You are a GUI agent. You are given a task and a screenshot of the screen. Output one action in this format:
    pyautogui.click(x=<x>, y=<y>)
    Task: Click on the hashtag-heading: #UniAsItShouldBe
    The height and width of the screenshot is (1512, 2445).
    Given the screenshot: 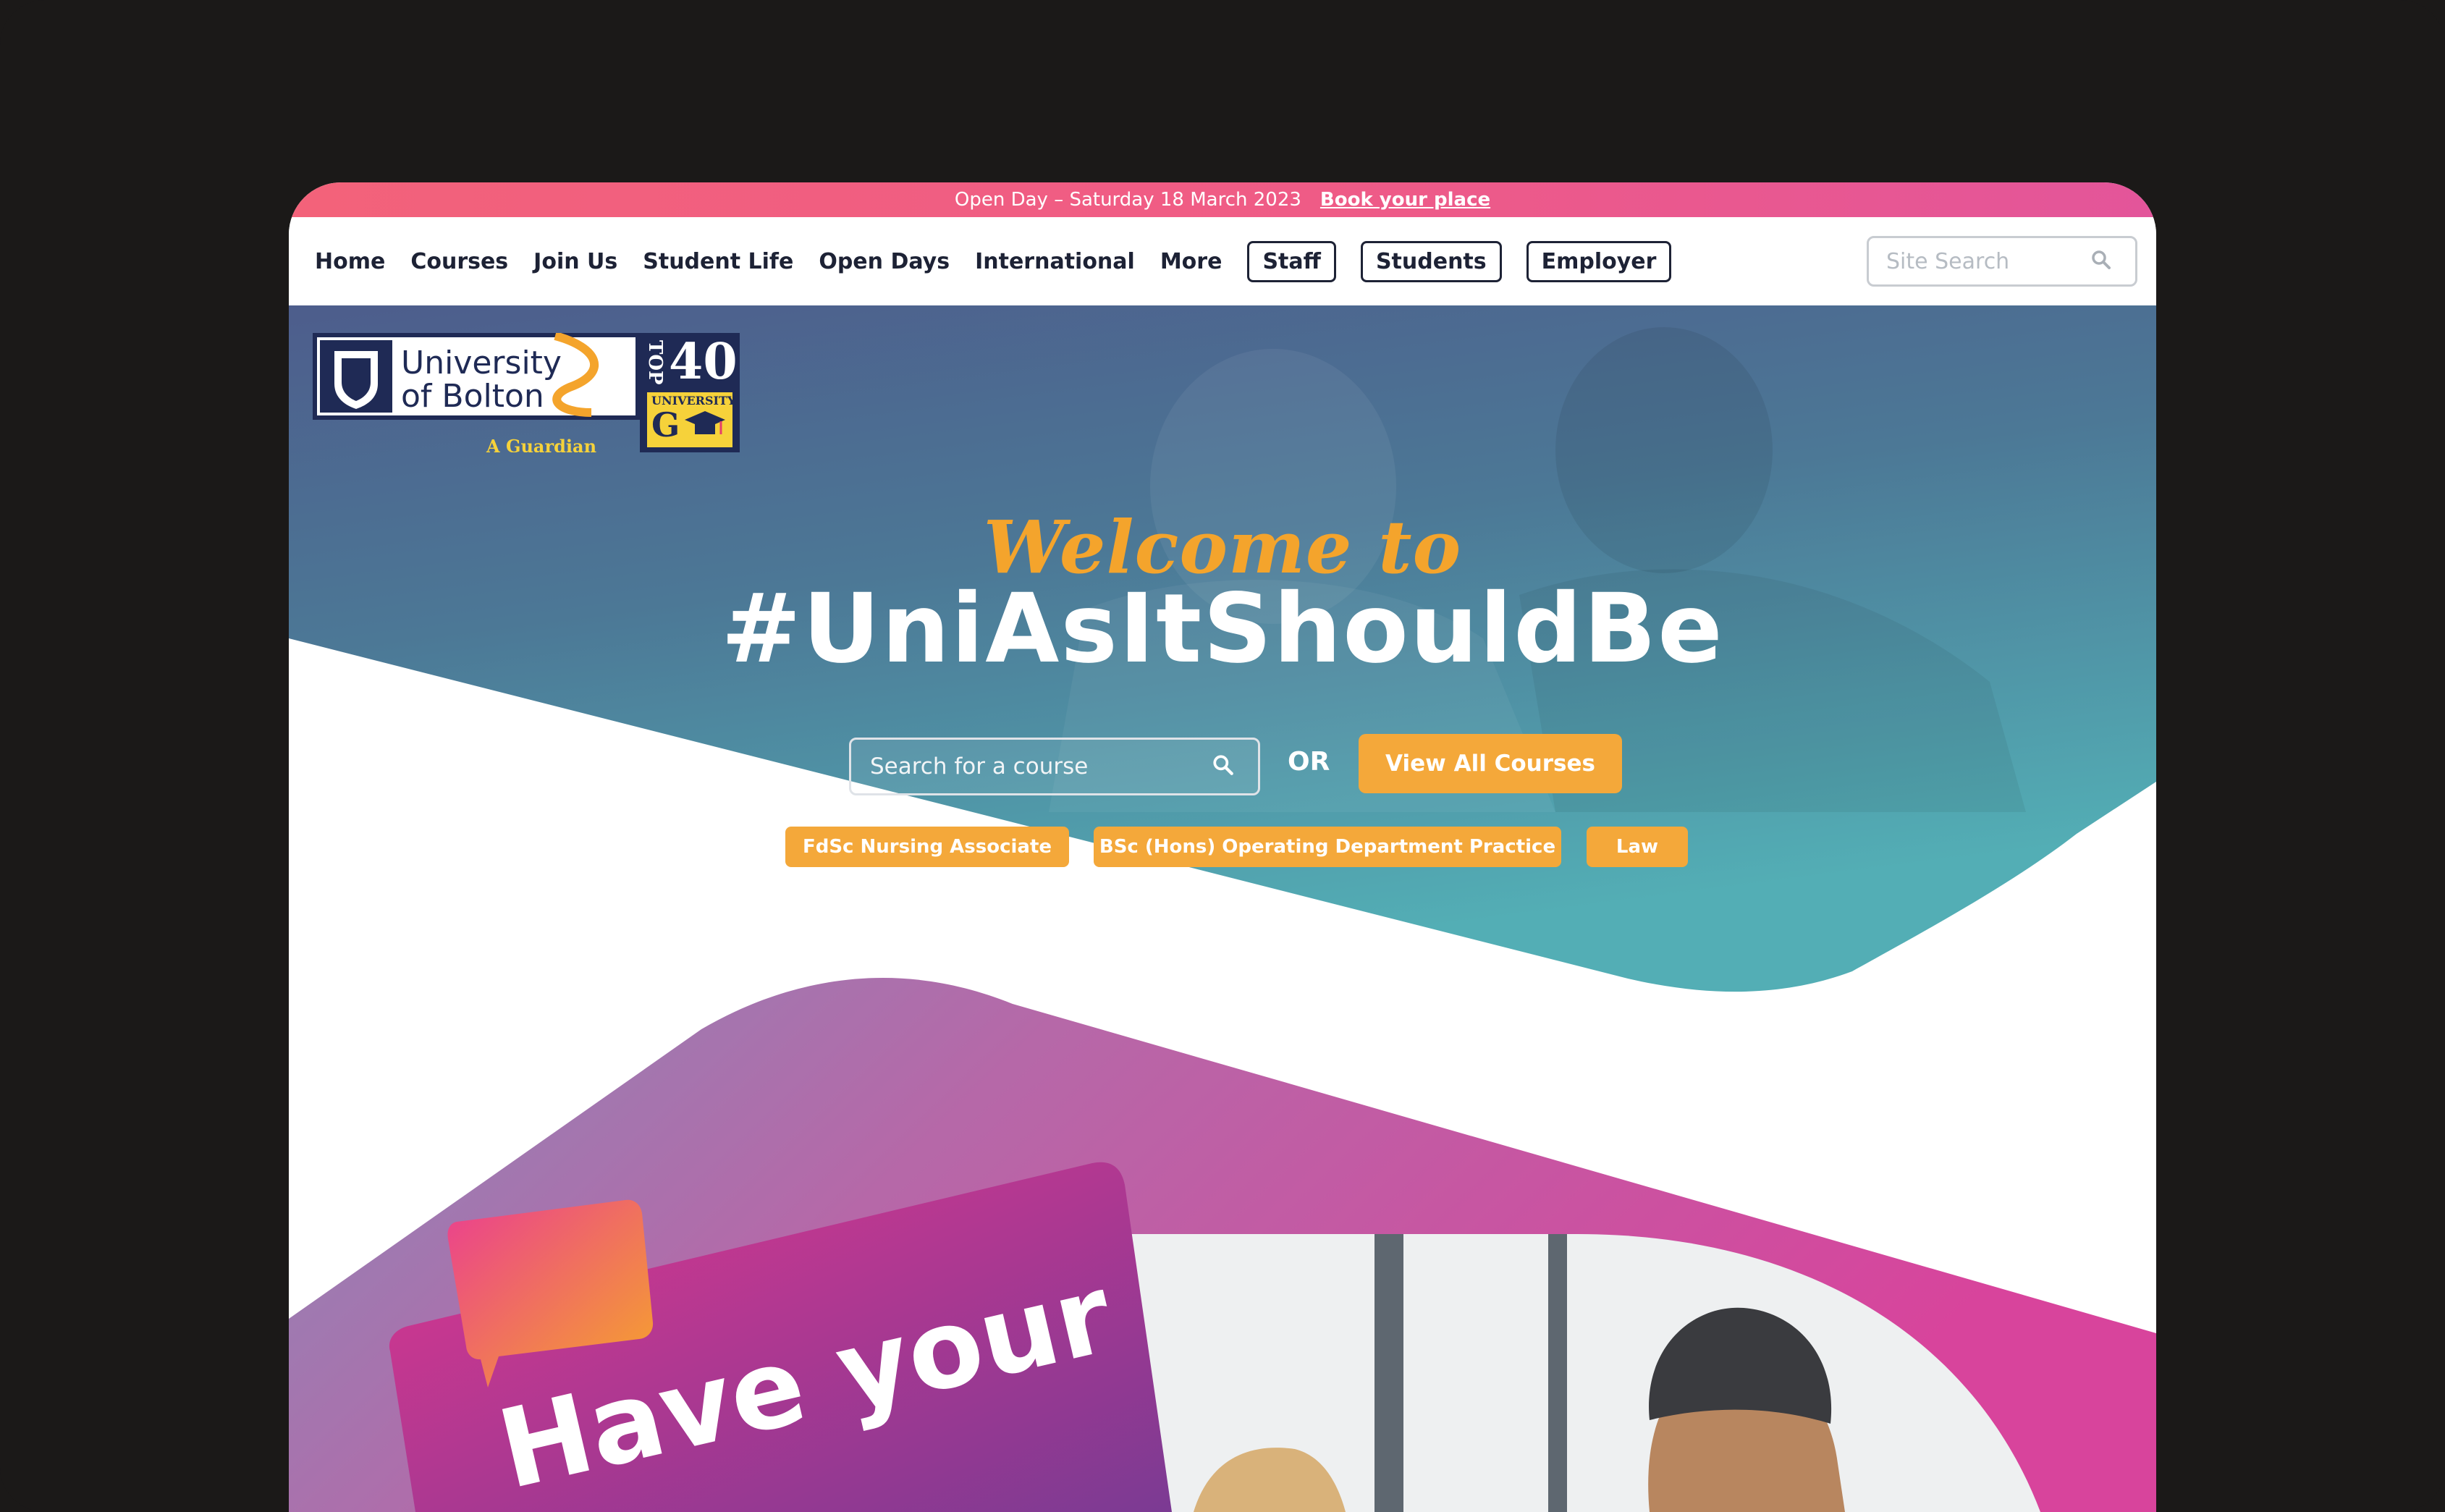 What is the action you would take?
    pyautogui.click(x=1222, y=629)
    